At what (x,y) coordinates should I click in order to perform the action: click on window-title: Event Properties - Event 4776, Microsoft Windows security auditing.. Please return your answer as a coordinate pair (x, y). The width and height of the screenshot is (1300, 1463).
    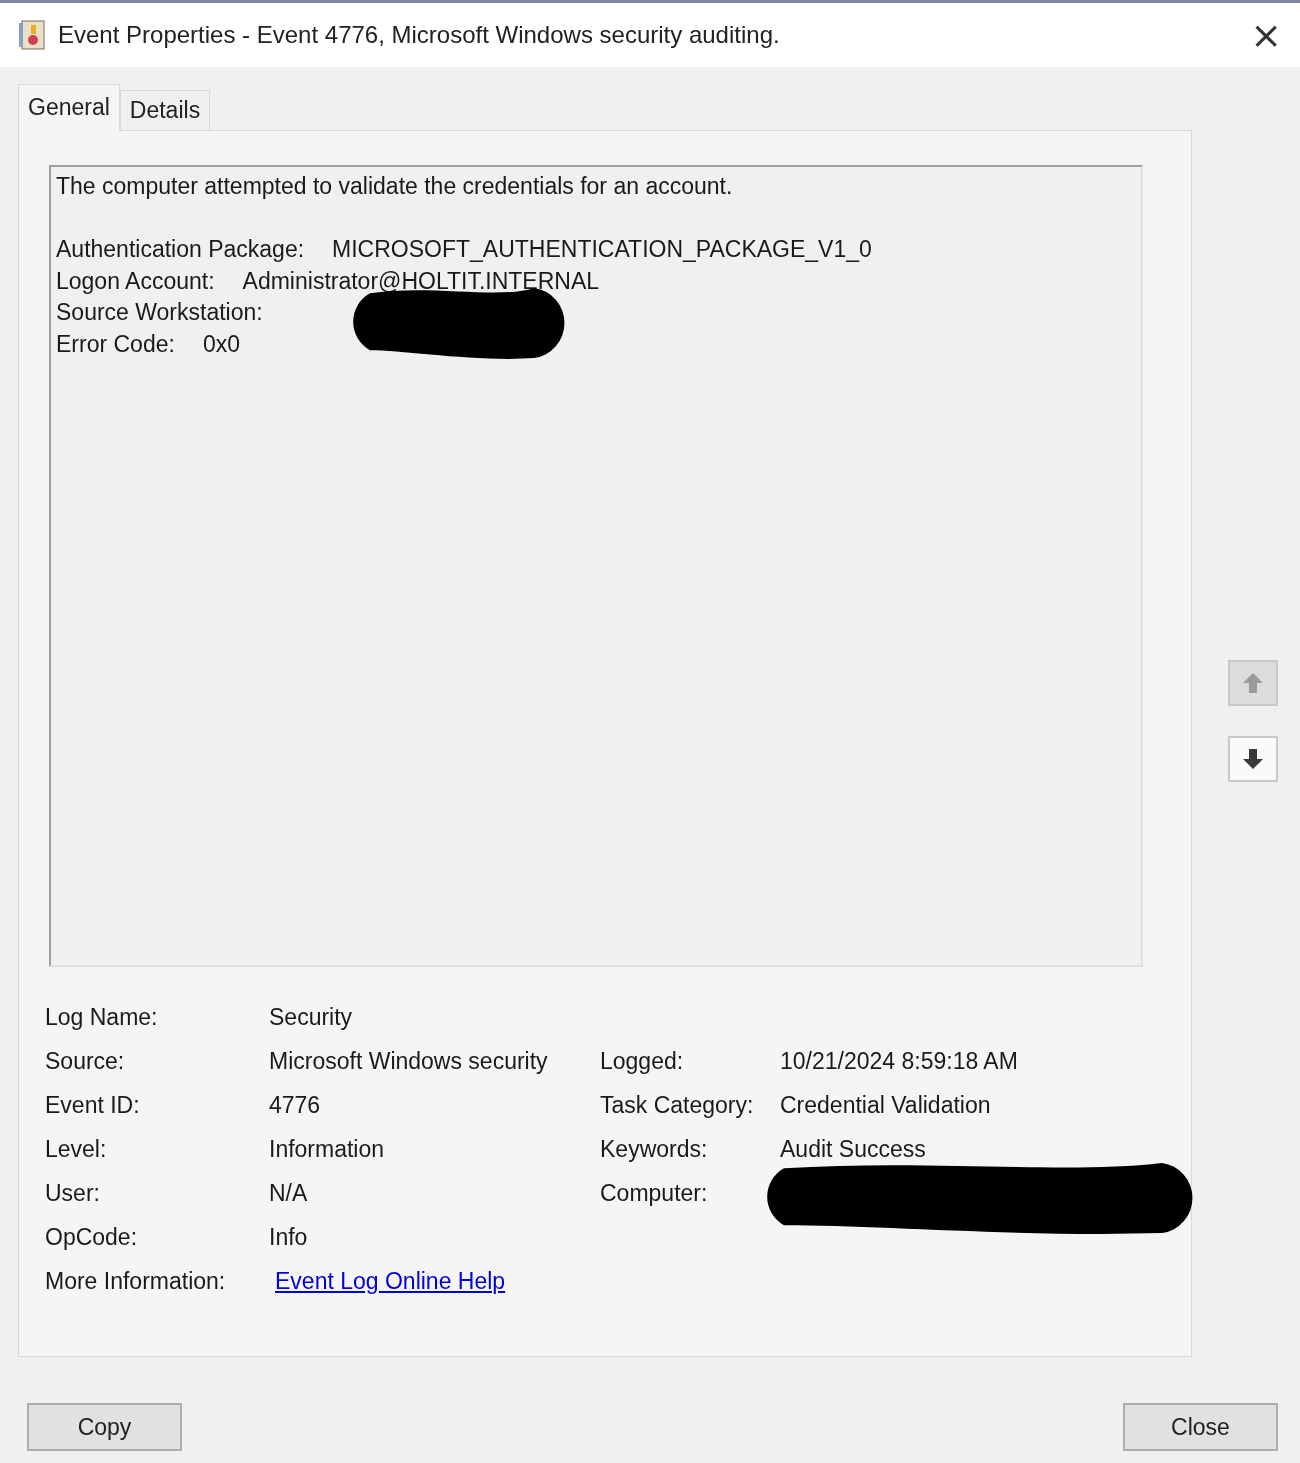
    Looking at the image, I should click on (419, 35).